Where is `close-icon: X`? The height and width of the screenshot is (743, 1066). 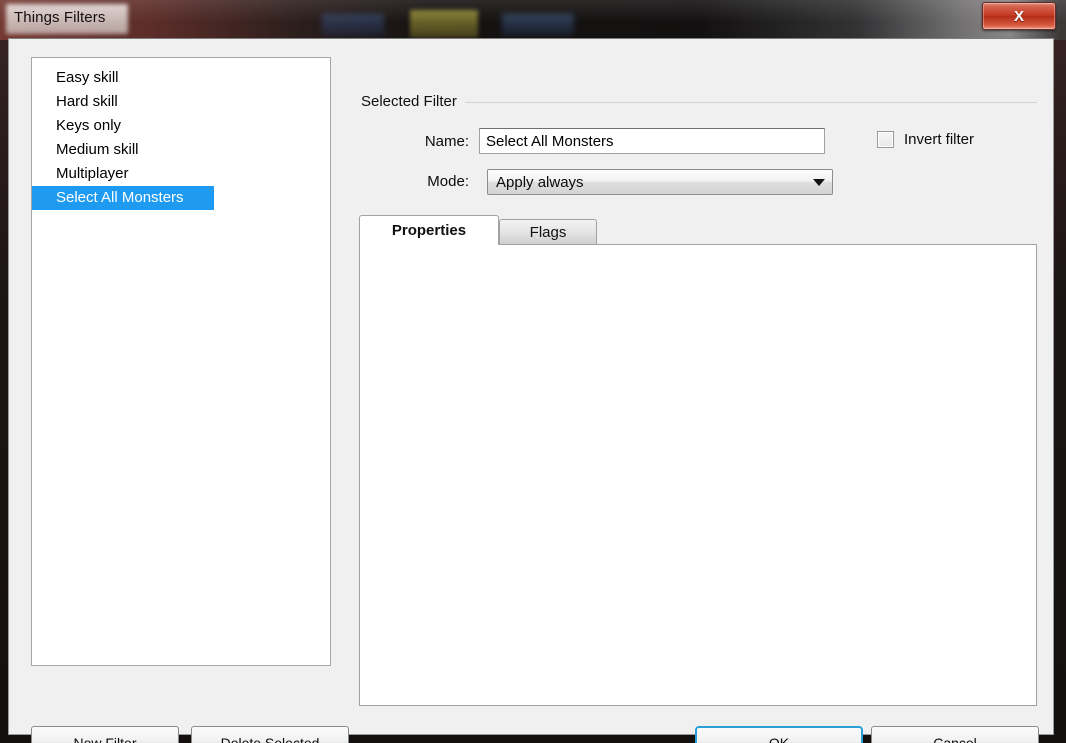 close-icon: X is located at coordinates (1018, 16).